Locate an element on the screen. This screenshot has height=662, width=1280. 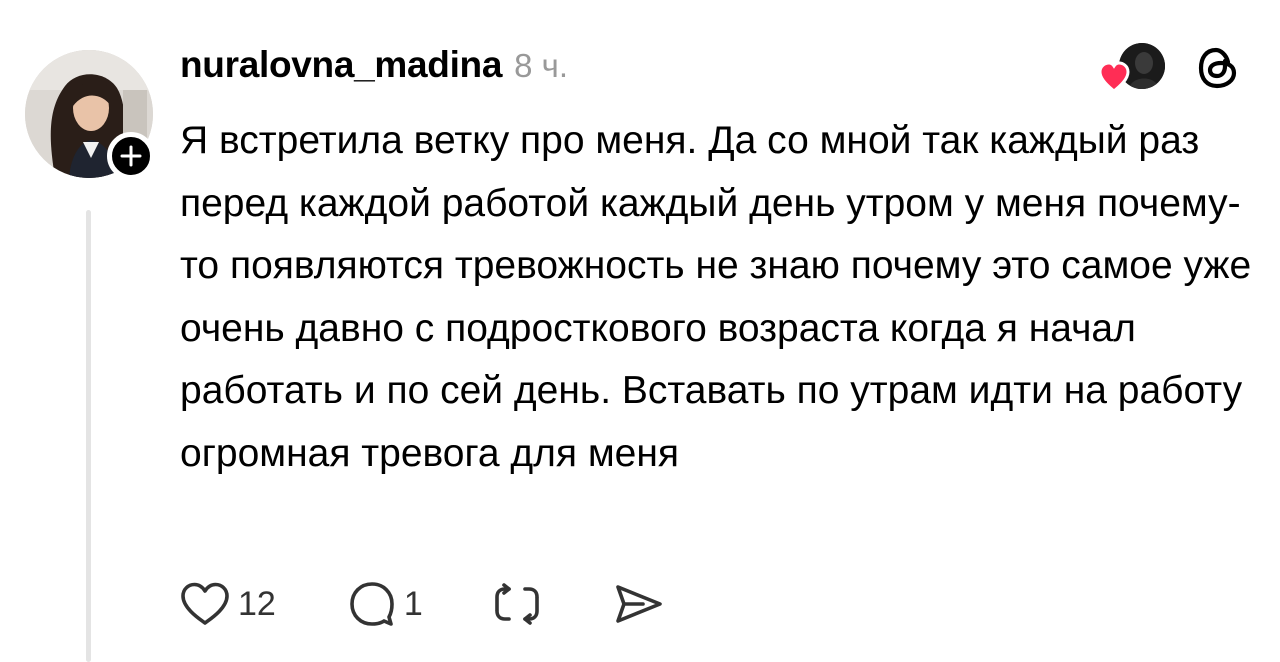
send-icon is located at coordinates (638, 604).